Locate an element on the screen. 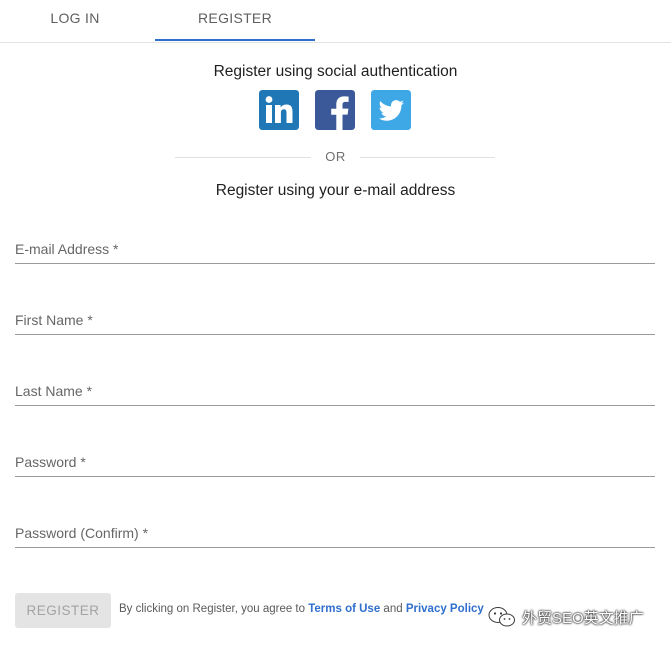  password-field: Password * is located at coordinates (335, 463).